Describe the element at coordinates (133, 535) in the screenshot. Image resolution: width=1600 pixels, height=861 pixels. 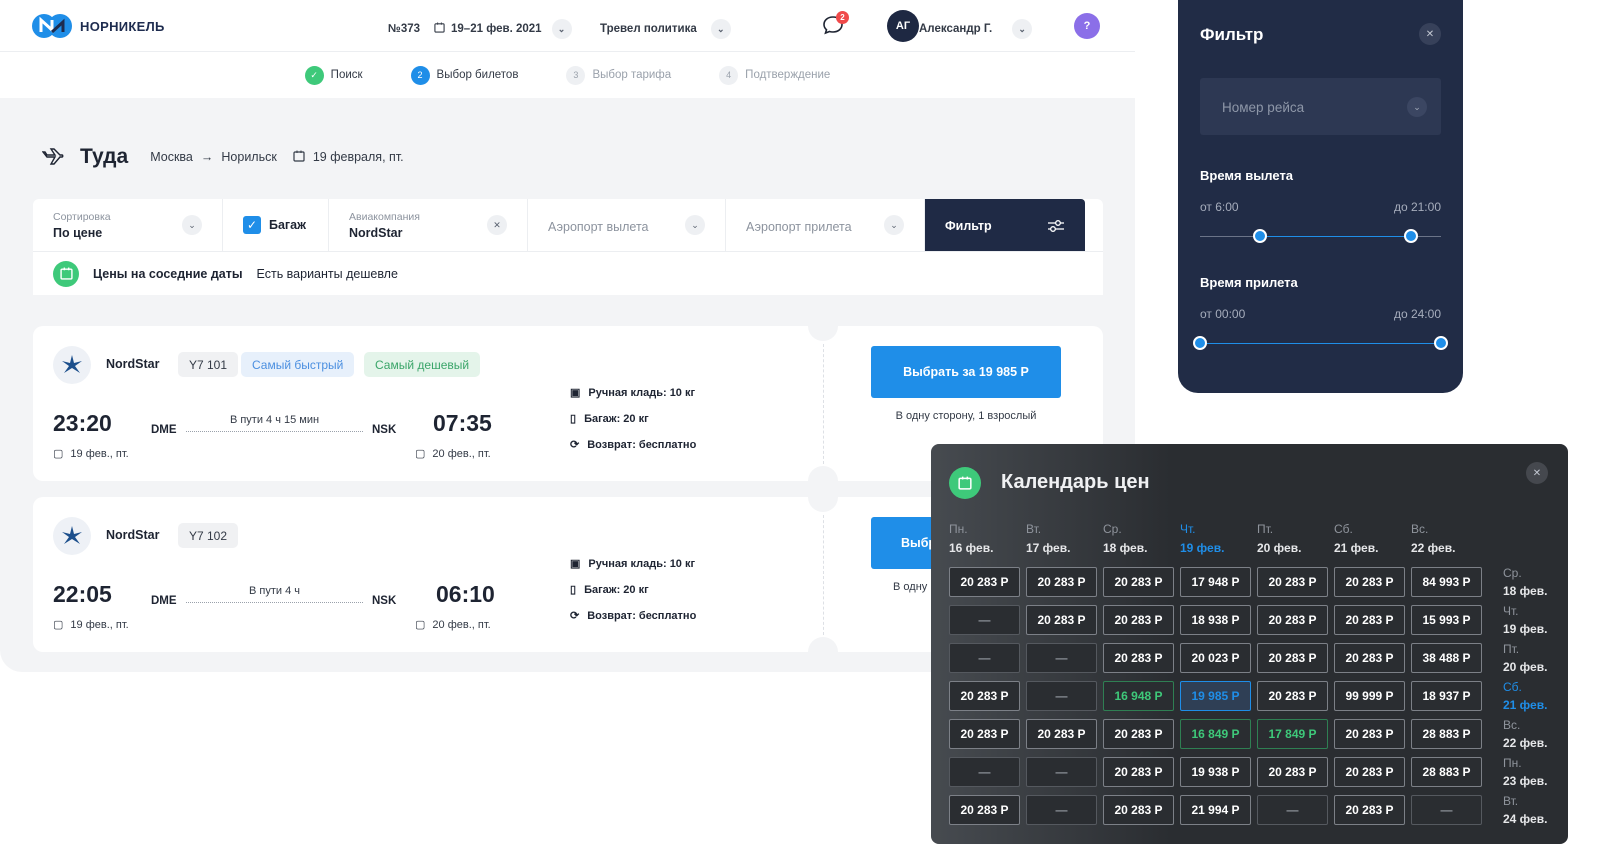
I see `airline-name: NordStar` at that location.